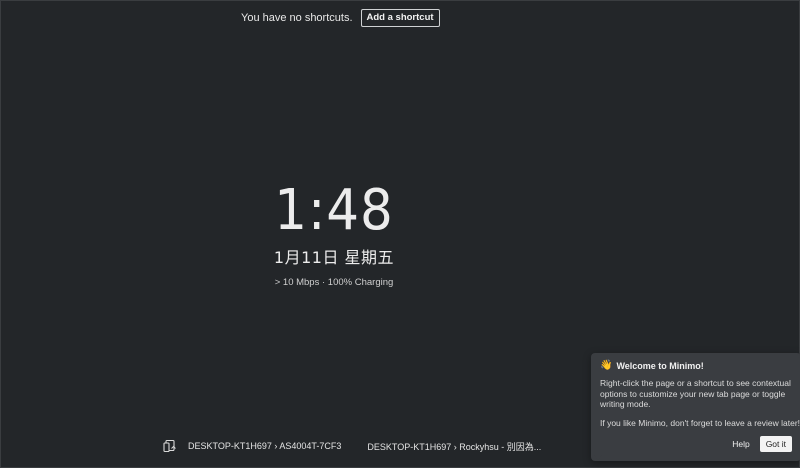 The height and width of the screenshot is (468, 800). Describe the element at coordinates (660, 366) in the screenshot. I see `welcome-title-text: Welcome to Minimo!` at that location.